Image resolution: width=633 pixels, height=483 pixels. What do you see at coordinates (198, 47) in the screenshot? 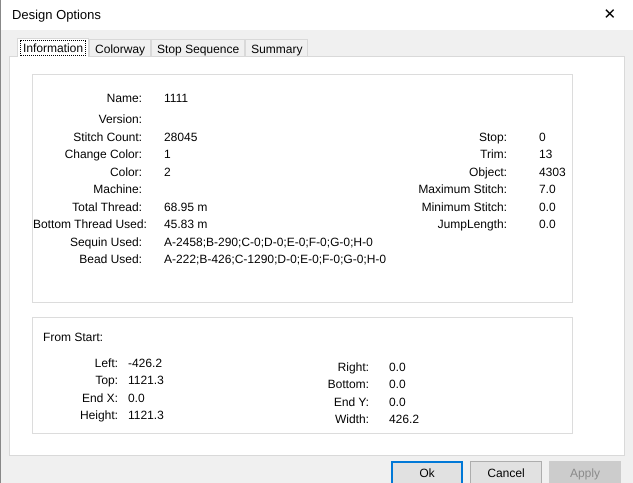
I see `tab: Stop Sequence` at bounding box center [198, 47].